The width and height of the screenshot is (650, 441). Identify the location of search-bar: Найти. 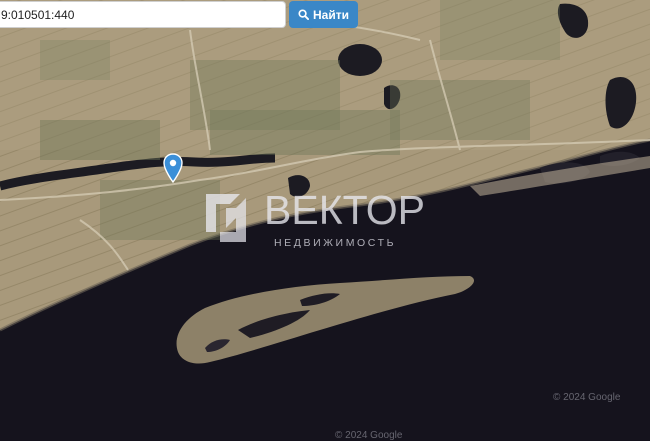
(179, 14).